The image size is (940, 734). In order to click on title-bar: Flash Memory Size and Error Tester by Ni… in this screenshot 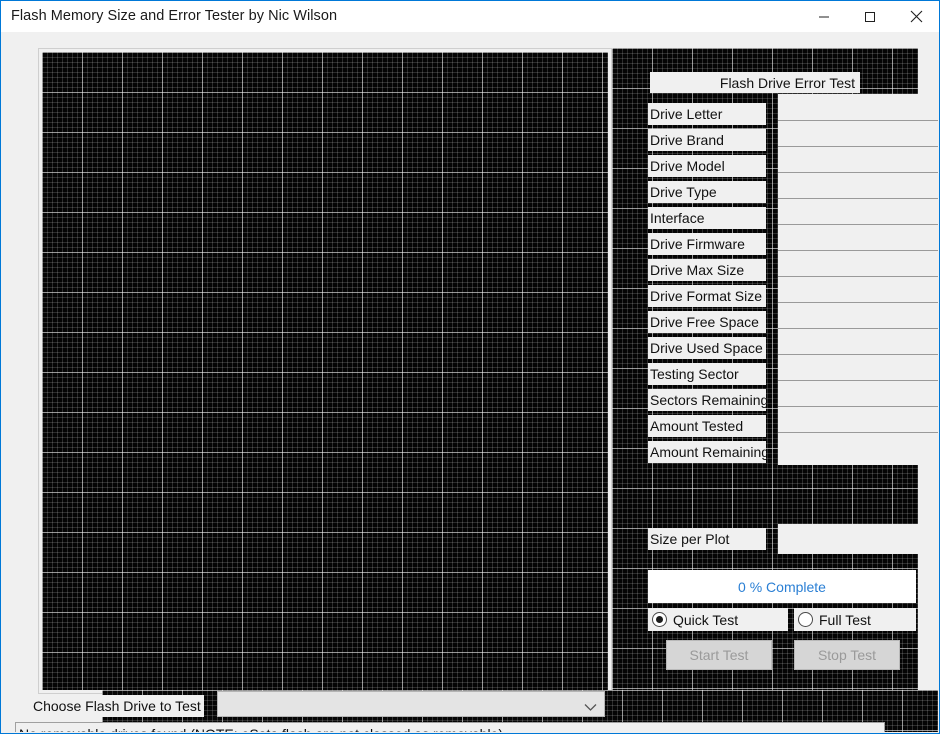, I will do `click(470, 16)`.